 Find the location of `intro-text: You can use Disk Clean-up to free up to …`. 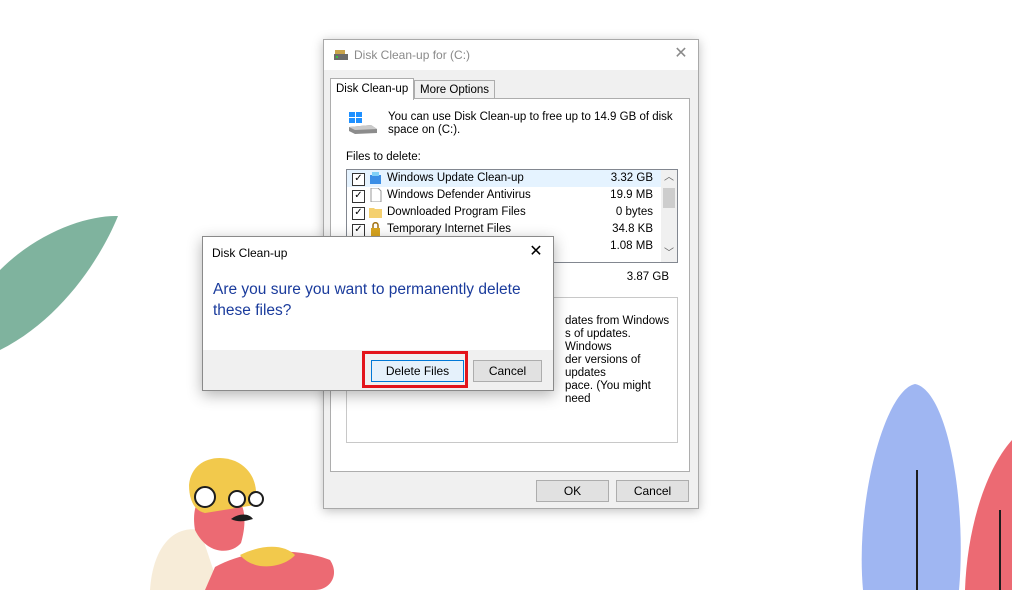

intro-text: You can use Disk Clean-up to free up to … is located at coordinates (530, 123).